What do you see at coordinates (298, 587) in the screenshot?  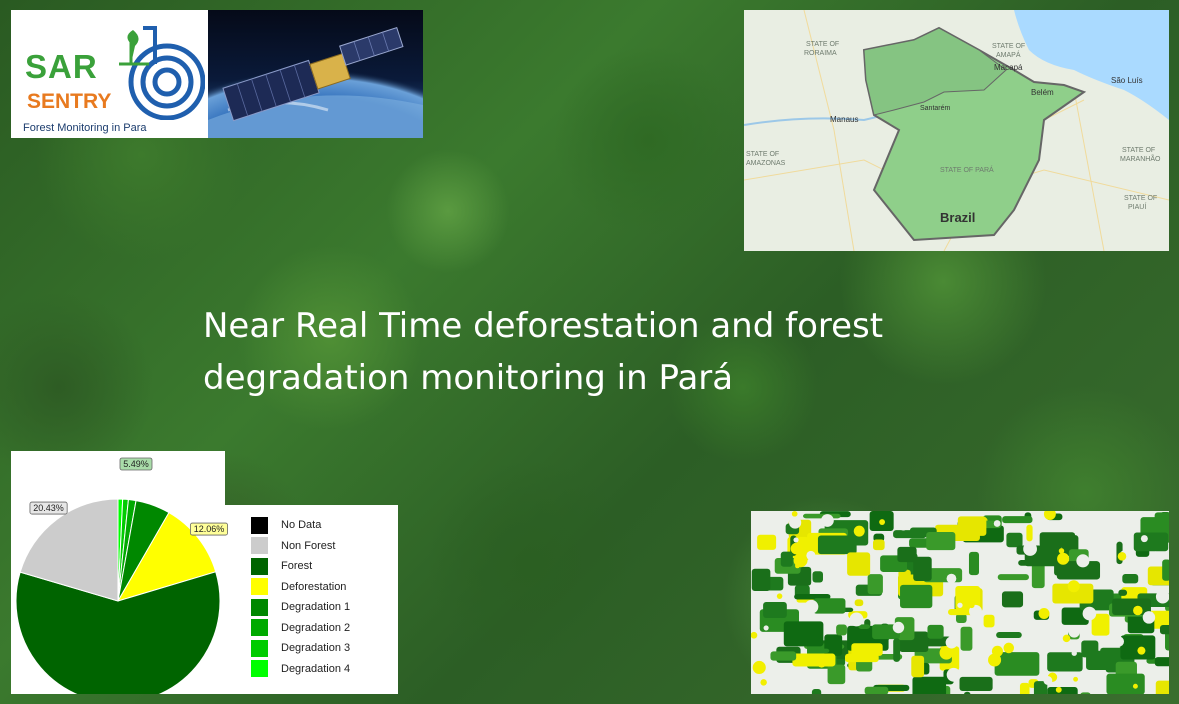 I see `legend-item-deforestation: Deforestation` at bounding box center [298, 587].